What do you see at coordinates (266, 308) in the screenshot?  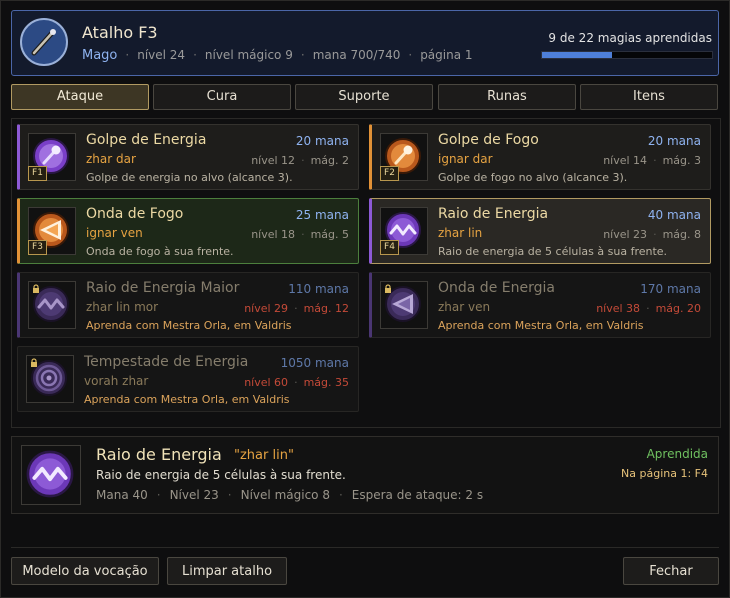 I see `spell-level: nível 29` at bounding box center [266, 308].